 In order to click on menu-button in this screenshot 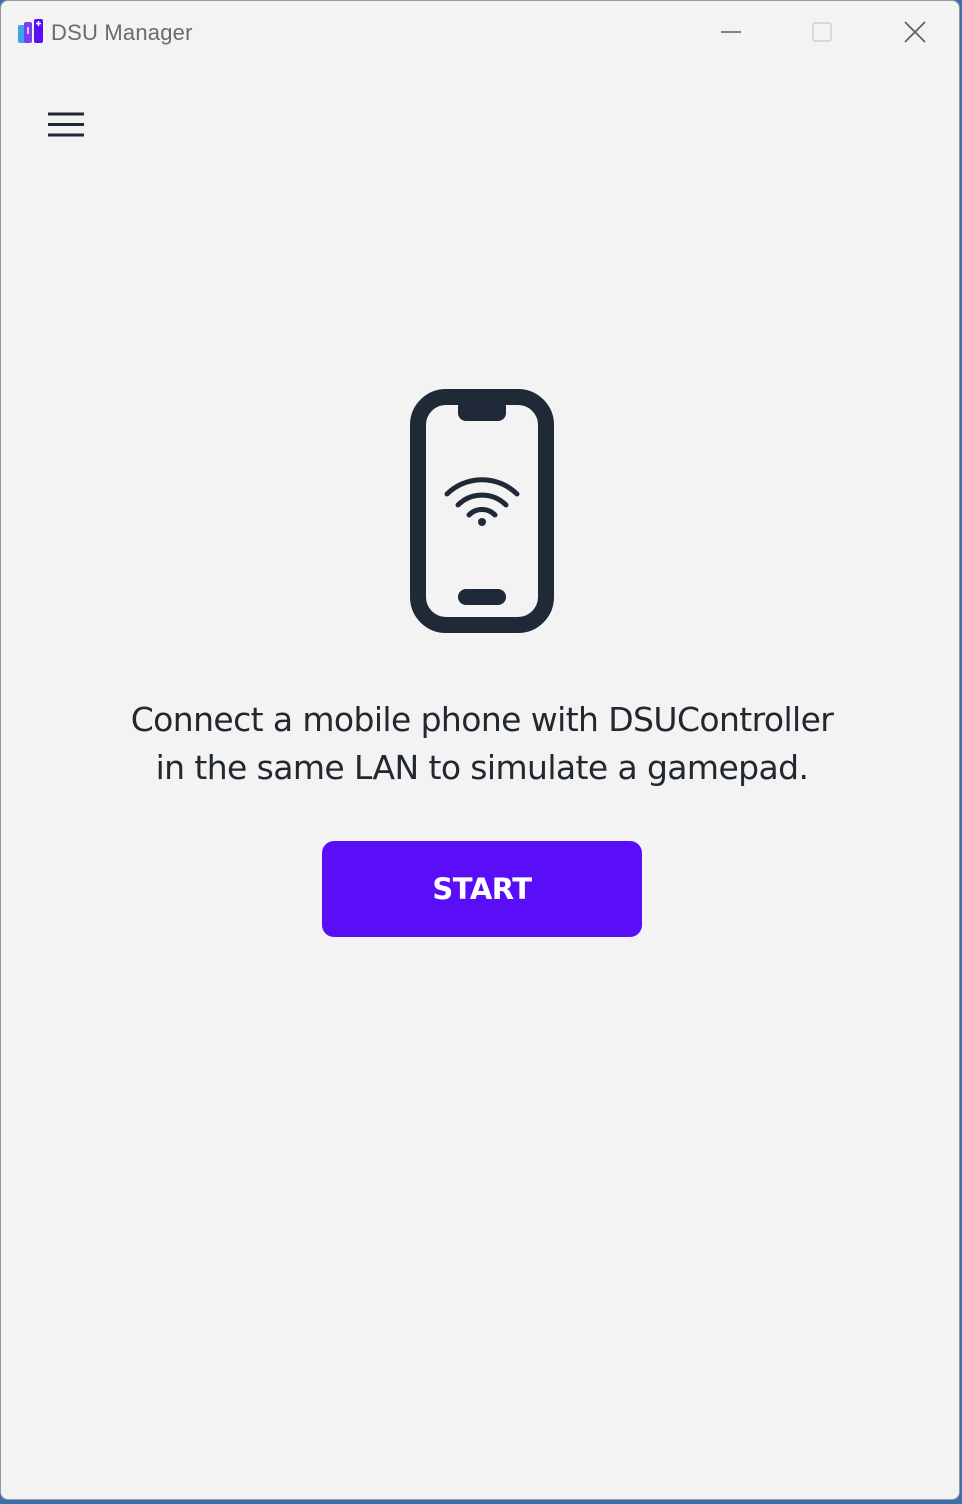, I will do `click(66, 125)`.